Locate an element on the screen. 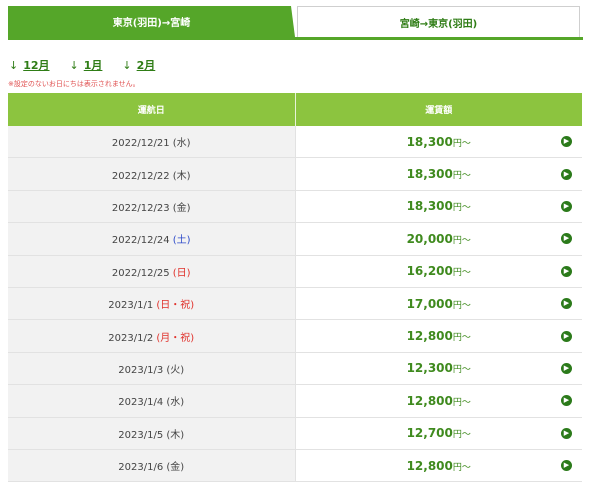  fare-amount: 12,300円〜 is located at coordinates (439, 368).